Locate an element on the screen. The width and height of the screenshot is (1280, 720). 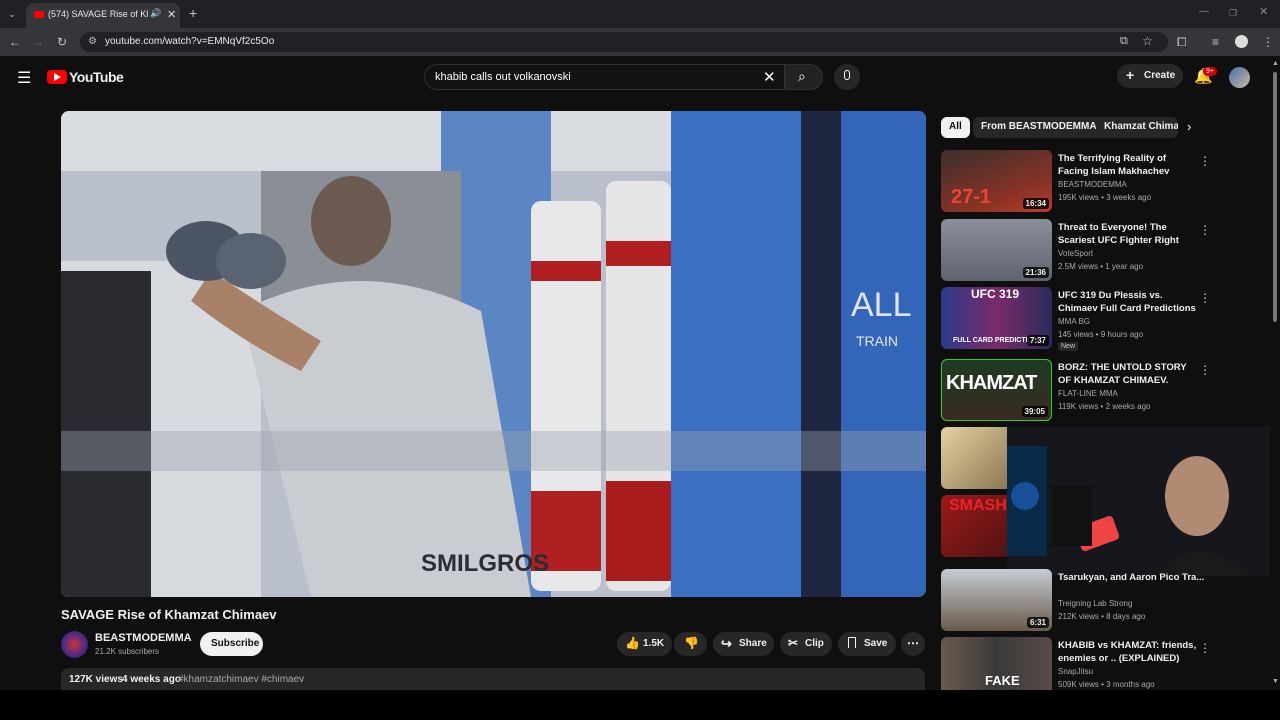
more-actions-button: ⋯ is located at coordinates (913, 644).